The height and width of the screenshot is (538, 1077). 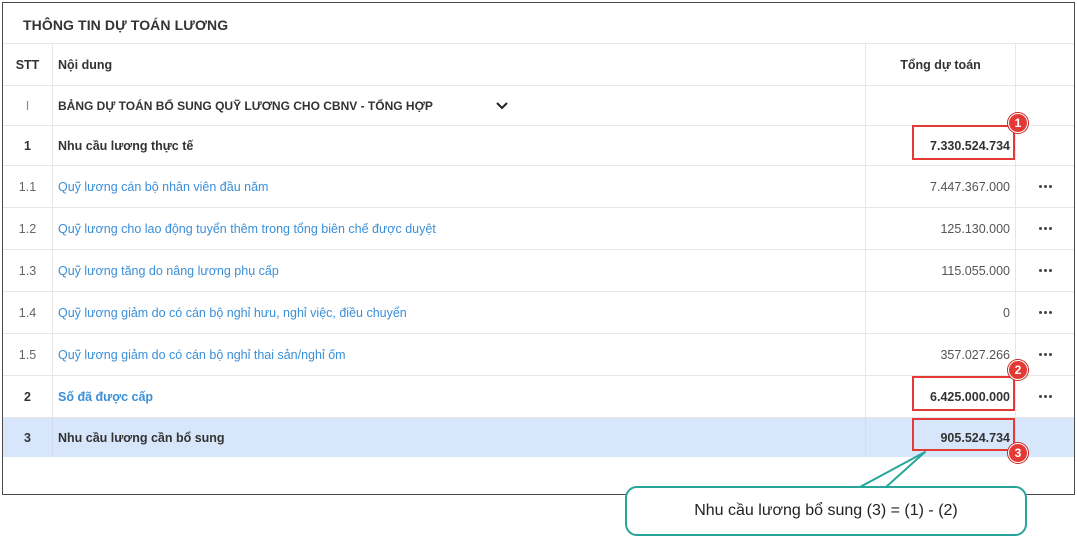 What do you see at coordinates (941, 145) in the screenshot?
I see `row-total: 7.330.524.734` at bounding box center [941, 145].